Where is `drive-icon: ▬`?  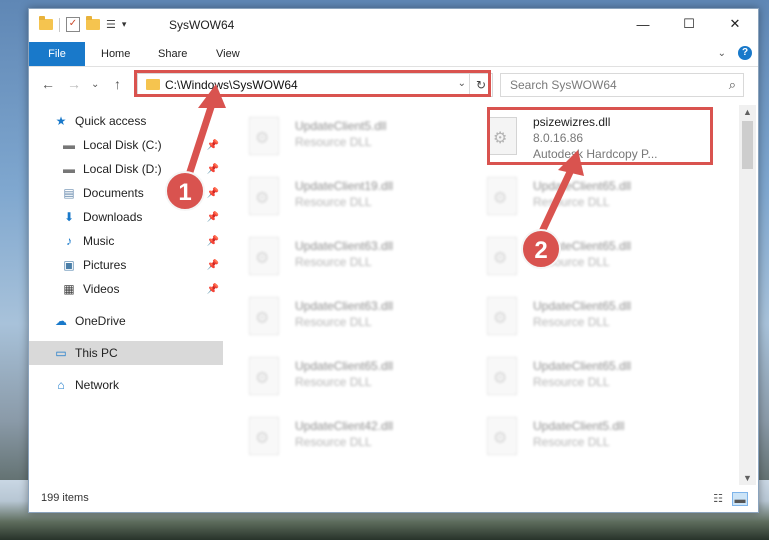
drive-icon: ▬ is located at coordinates (69, 145).